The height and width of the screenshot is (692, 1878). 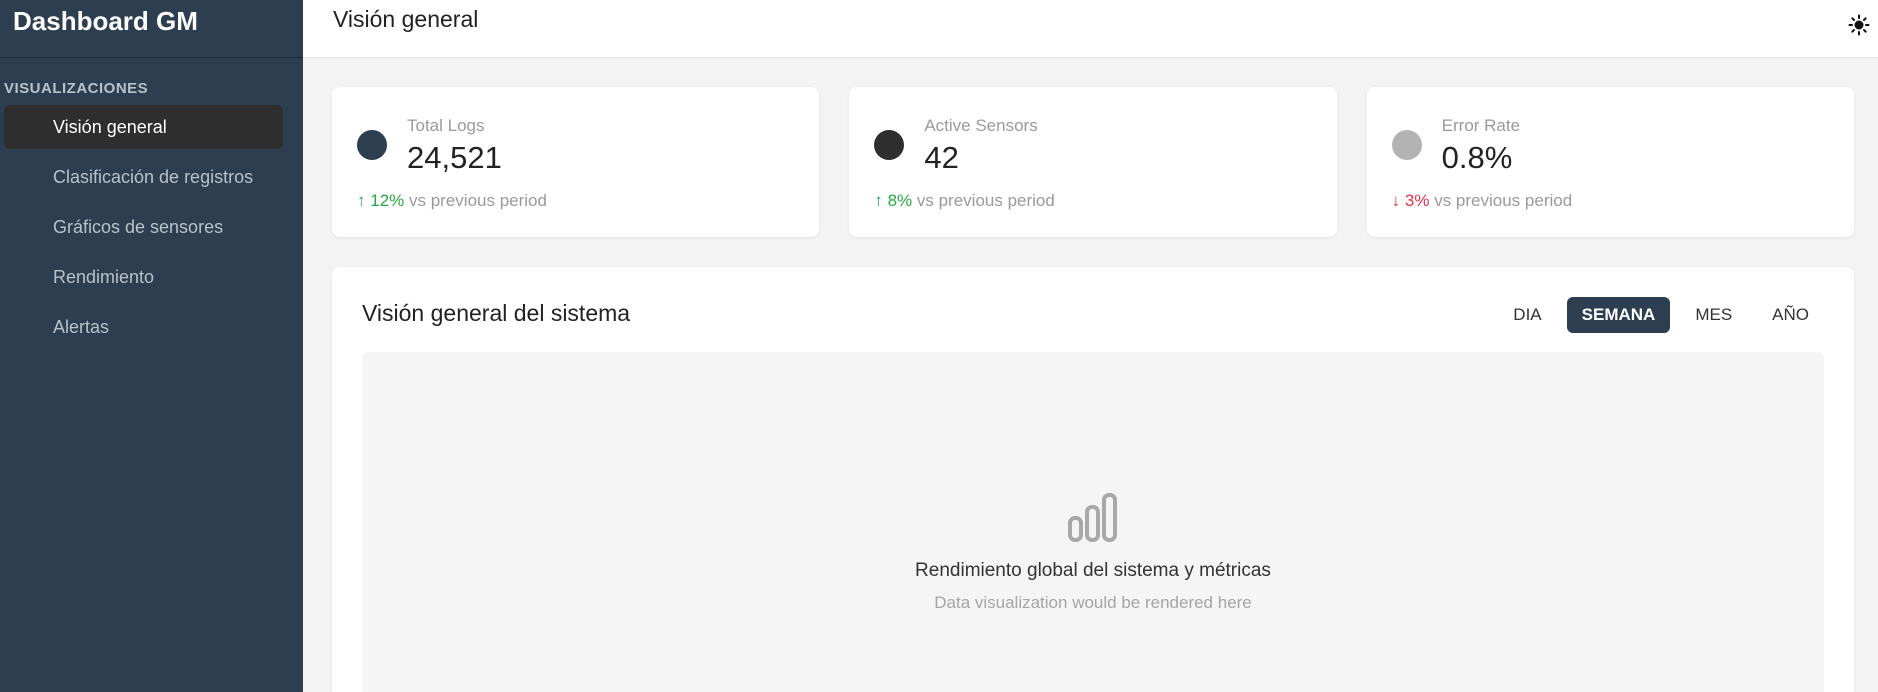 What do you see at coordinates (110, 127) in the screenshot?
I see `sidebar-item-label: Visión general` at bounding box center [110, 127].